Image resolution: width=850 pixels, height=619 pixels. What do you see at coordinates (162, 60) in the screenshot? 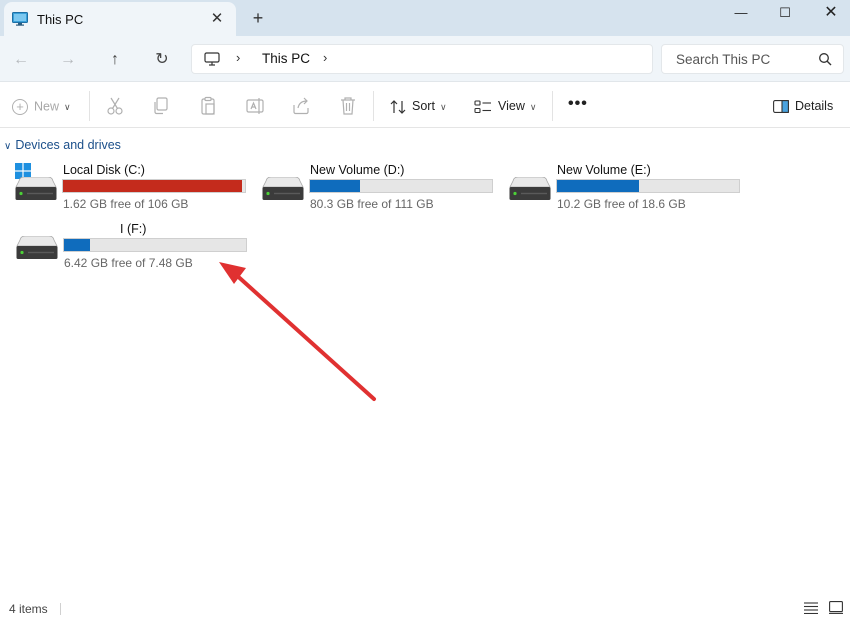
I see `refresh-button: ↻` at bounding box center [162, 60].